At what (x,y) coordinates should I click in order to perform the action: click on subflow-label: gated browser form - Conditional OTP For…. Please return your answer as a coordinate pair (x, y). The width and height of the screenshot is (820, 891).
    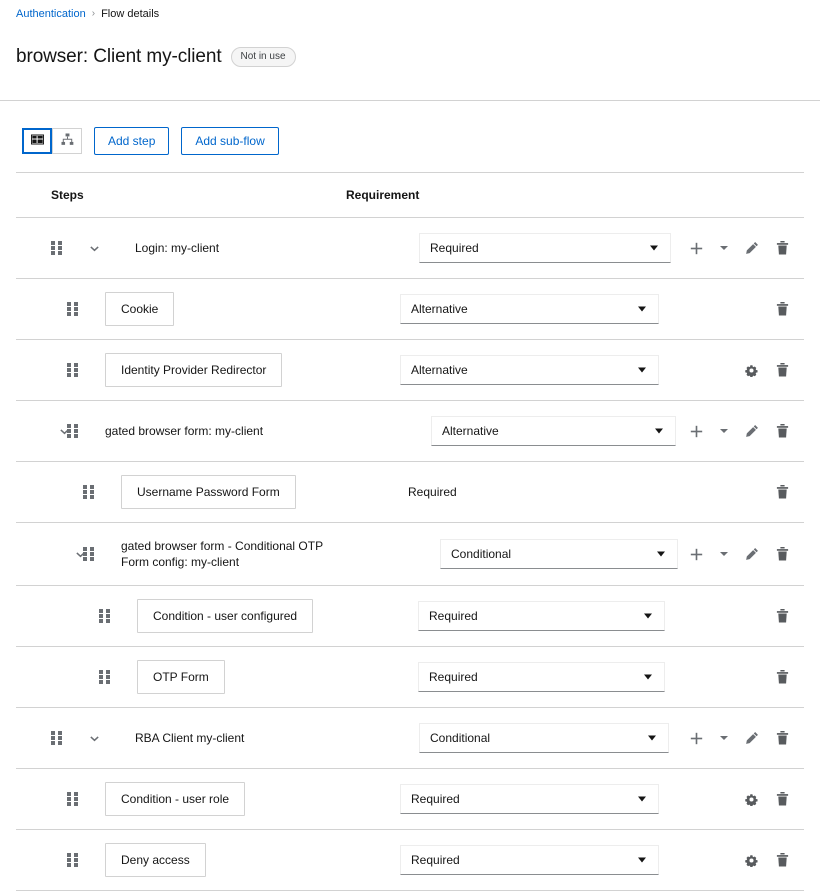
    Looking at the image, I should click on (222, 554).